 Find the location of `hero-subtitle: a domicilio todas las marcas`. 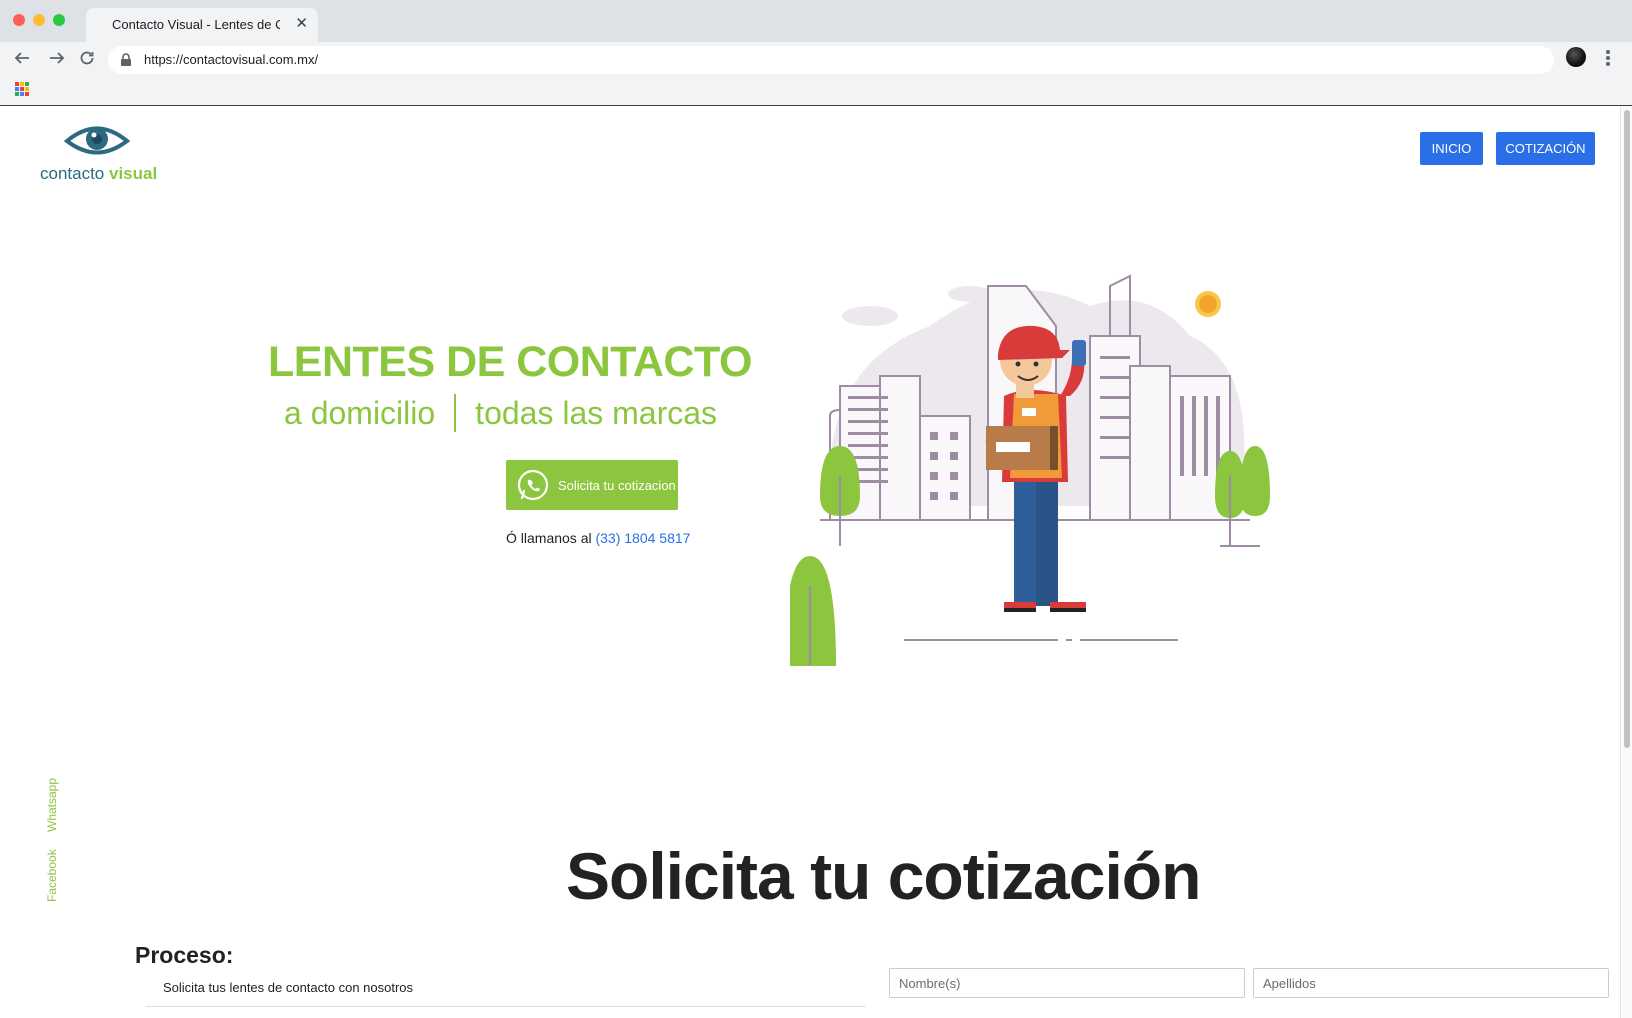

hero-subtitle: a domicilio todas las marcas is located at coordinates (500, 413).